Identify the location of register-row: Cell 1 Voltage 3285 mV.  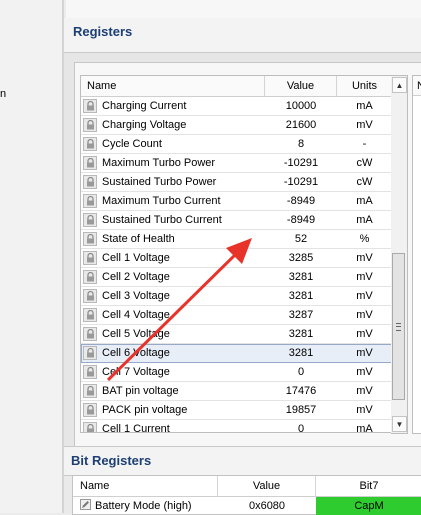
(236, 258).